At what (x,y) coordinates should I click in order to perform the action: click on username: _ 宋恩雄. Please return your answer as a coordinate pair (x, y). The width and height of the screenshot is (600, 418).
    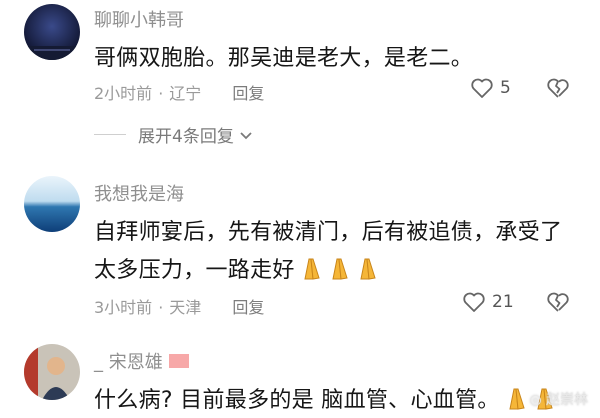
    Looking at the image, I should click on (141, 361).